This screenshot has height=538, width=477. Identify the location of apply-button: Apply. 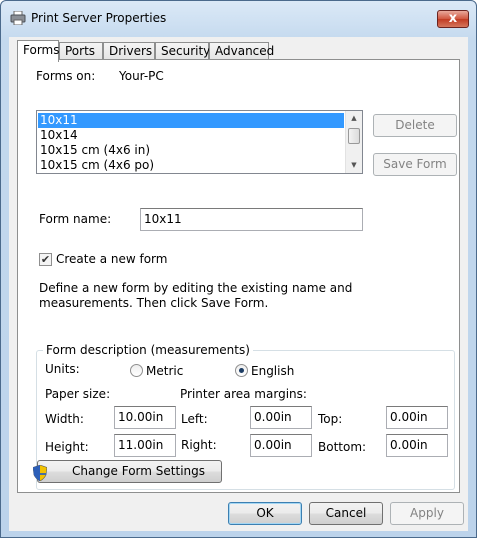
(427, 513).